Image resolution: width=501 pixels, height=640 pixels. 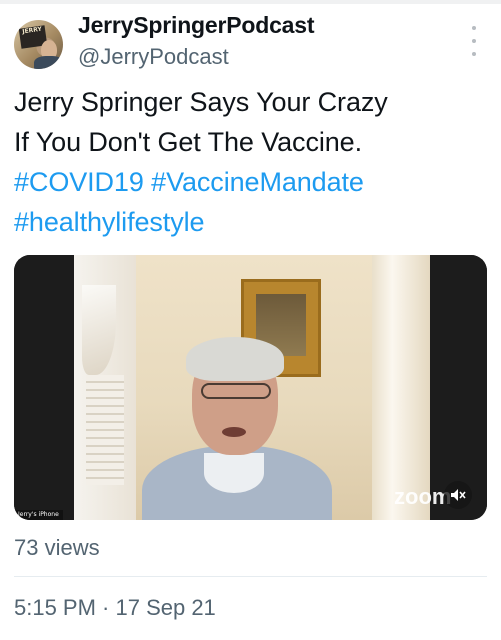 What do you see at coordinates (109, 222) in the screenshot?
I see `hashtag-healthylifestyle: #healthylifestyle` at bounding box center [109, 222].